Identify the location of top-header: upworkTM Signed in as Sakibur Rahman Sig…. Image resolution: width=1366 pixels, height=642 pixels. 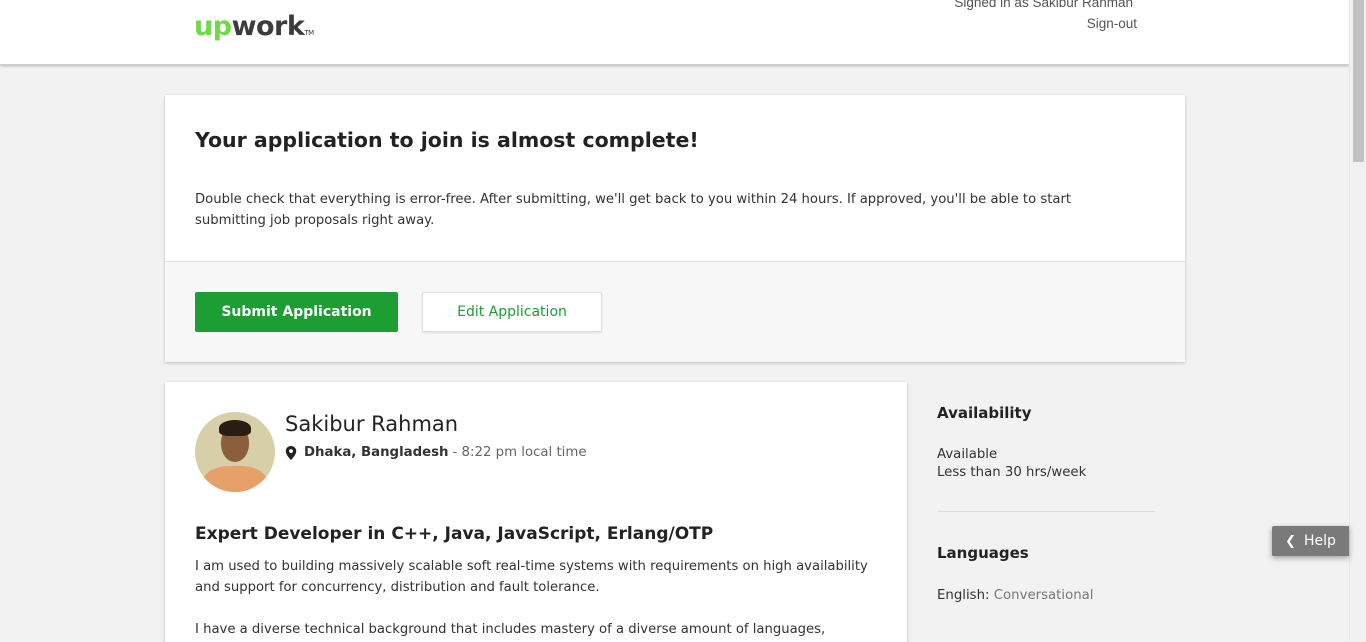
(674, 32).